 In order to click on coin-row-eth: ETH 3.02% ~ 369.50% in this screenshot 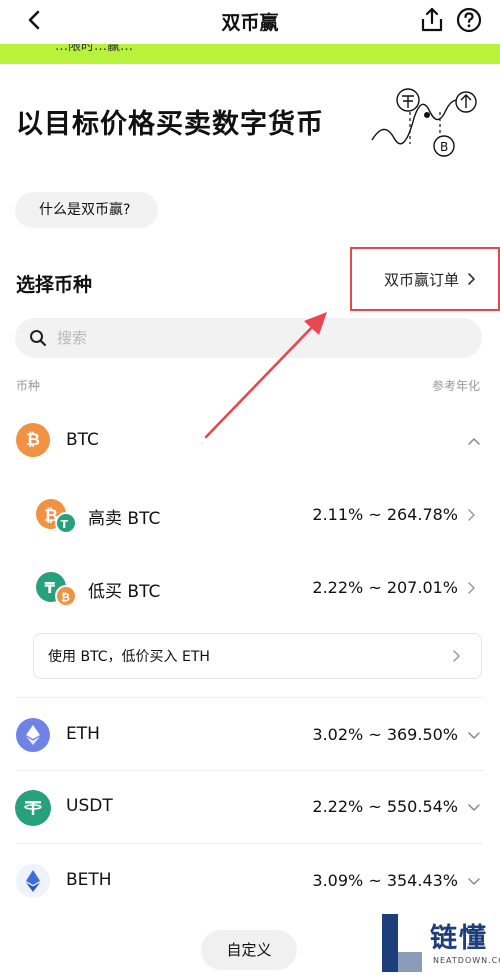, I will do `click(250, 735)`.